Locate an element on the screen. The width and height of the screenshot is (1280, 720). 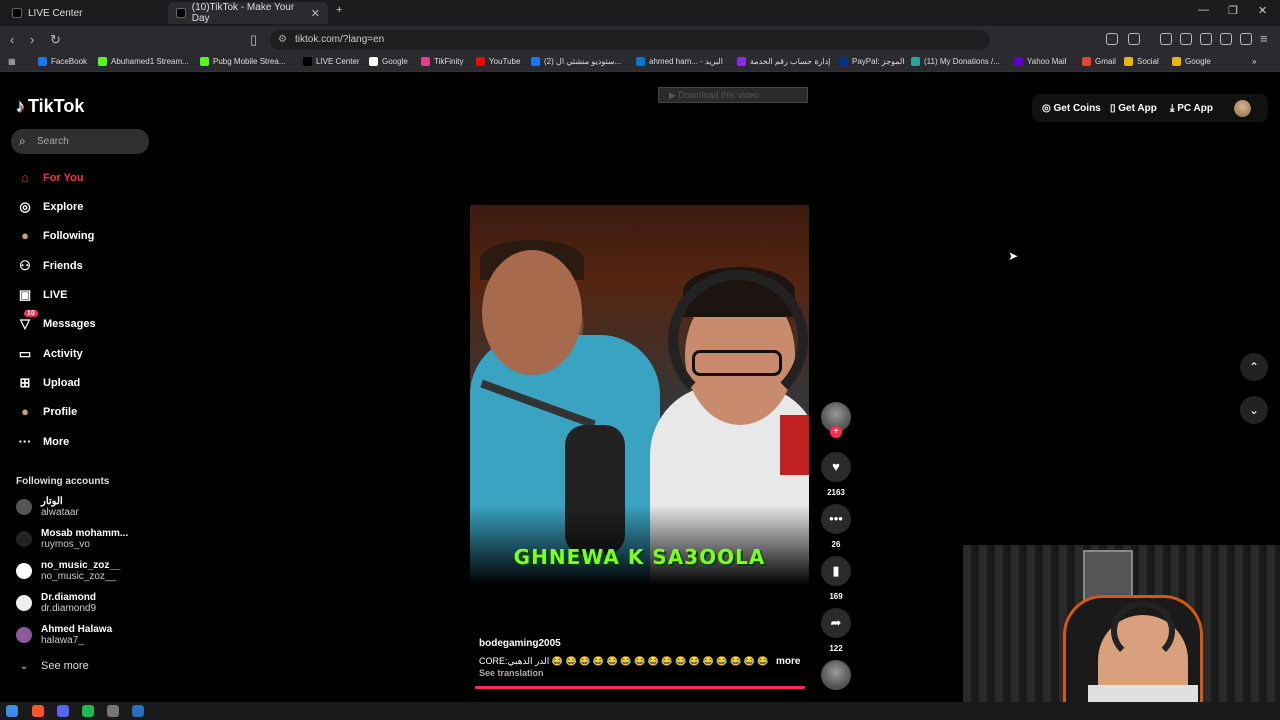
video-progress-bar is located at coordinates (640, 687).